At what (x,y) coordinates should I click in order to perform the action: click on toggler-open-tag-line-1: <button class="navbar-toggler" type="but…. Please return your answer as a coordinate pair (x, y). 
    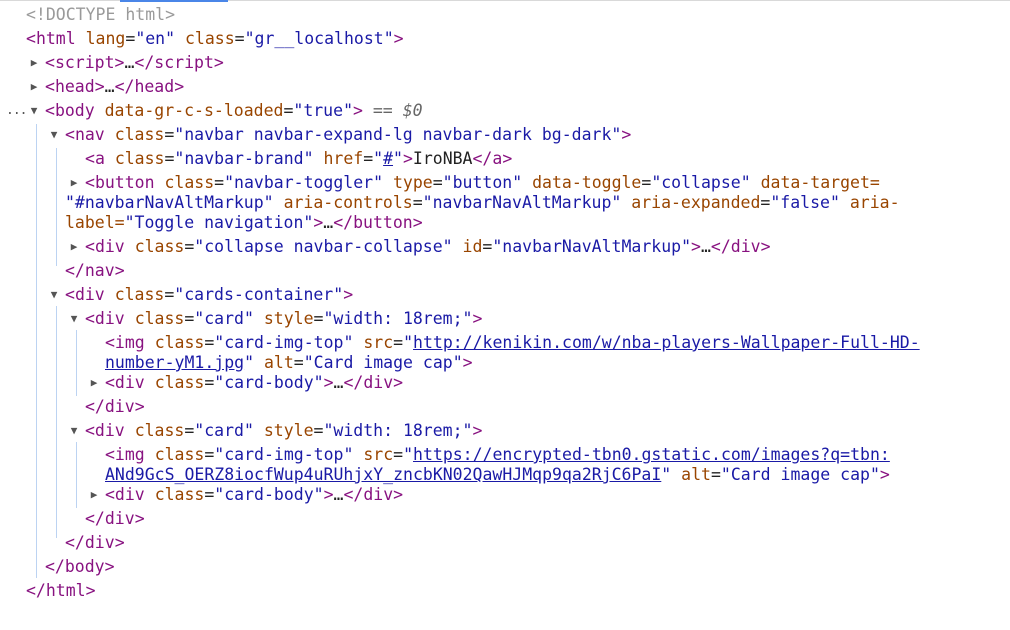
    Looking at the image, I should click on (482, 182).